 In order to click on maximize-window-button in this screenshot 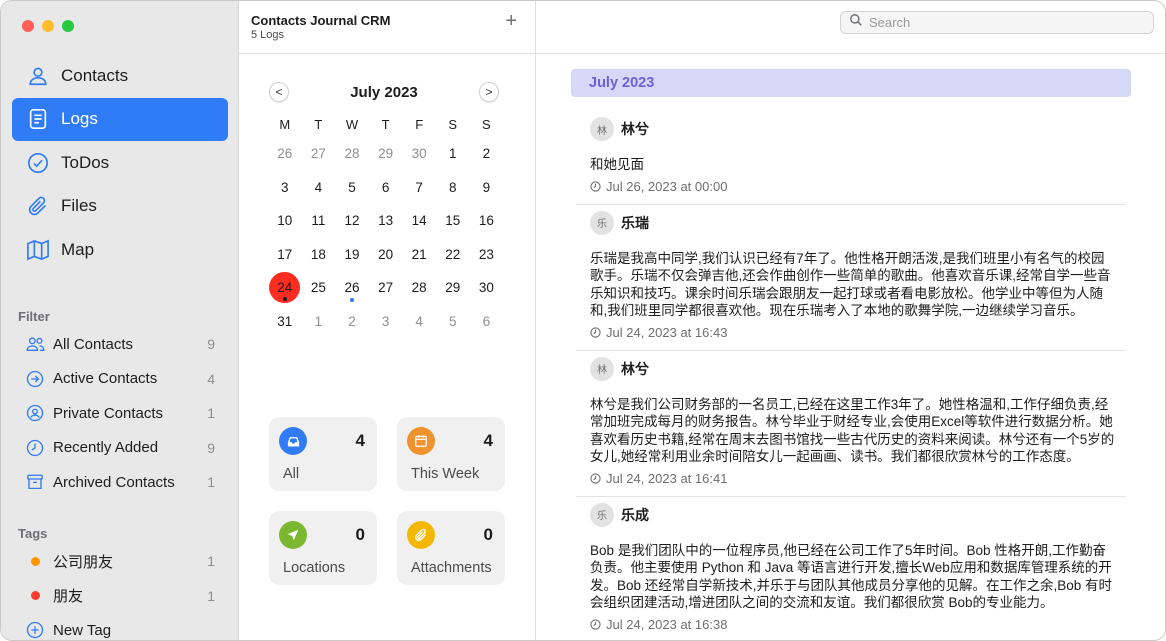, I will do `click(68, 26)`.